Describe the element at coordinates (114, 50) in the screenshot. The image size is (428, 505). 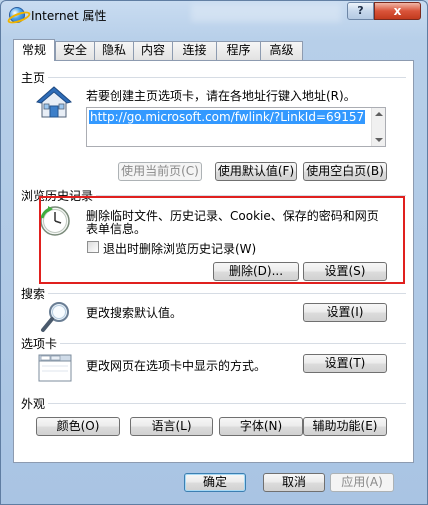
I see `tab-privacy: 隐私` at that location.